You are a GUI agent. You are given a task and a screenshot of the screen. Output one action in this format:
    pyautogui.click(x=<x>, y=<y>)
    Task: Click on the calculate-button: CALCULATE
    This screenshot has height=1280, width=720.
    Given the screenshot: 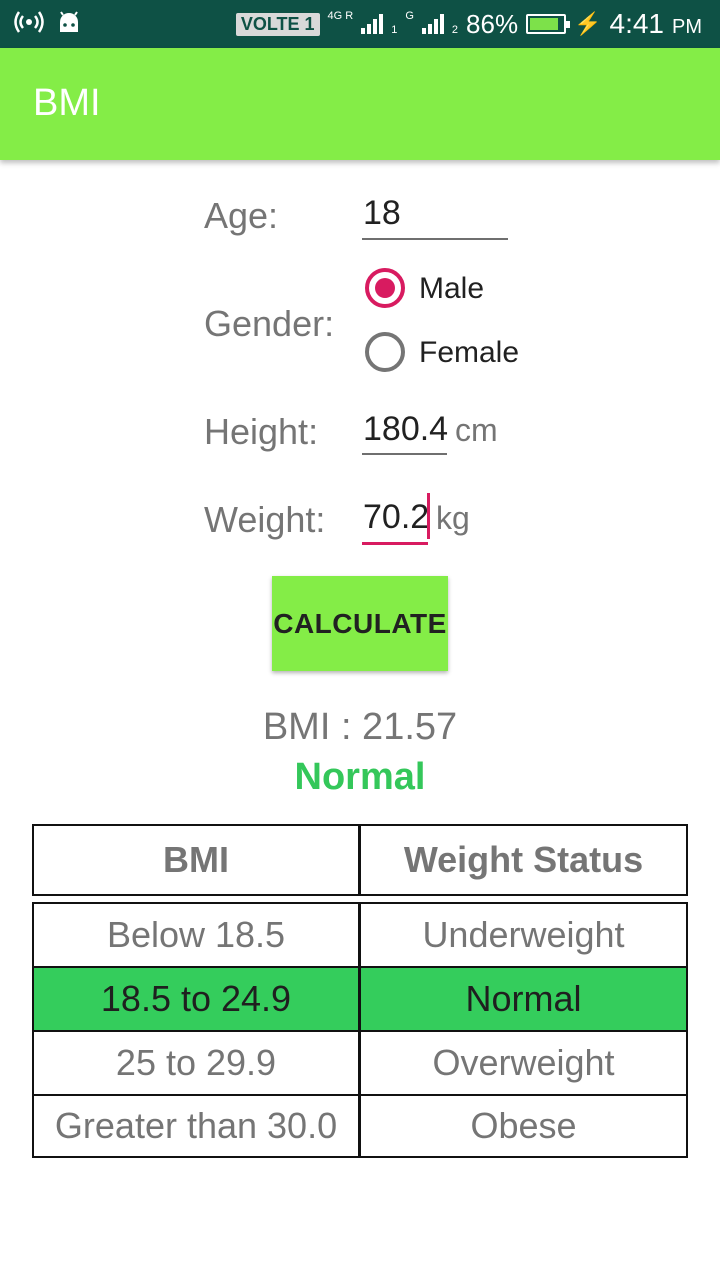 What is the action you would take?
    pyautogui.click(x=360, y=623)
    